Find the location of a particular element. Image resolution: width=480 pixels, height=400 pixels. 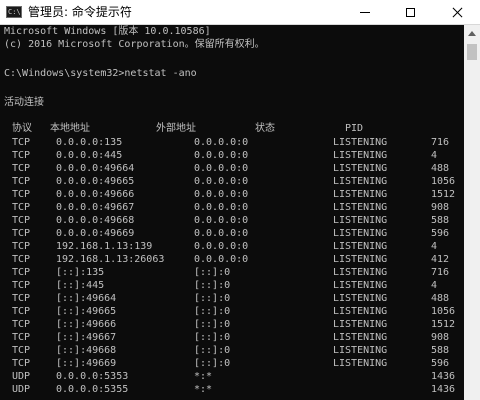

local-address-cell: [::]:49668 is located at coordinates (86, 350).